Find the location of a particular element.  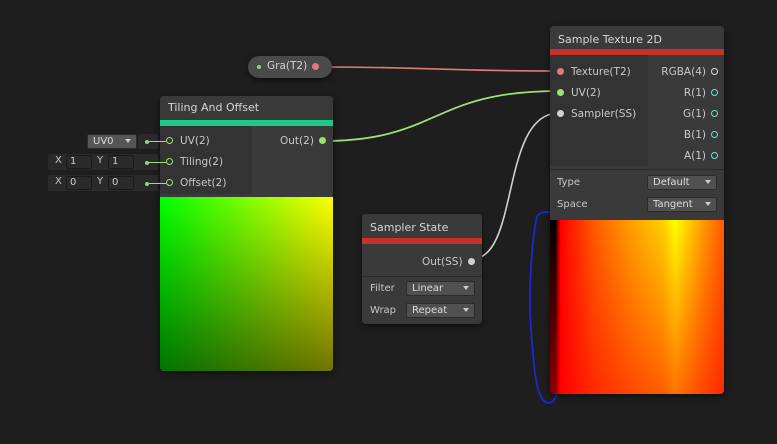

texture-output-b: B(1) is located at coordinates (685, 135).